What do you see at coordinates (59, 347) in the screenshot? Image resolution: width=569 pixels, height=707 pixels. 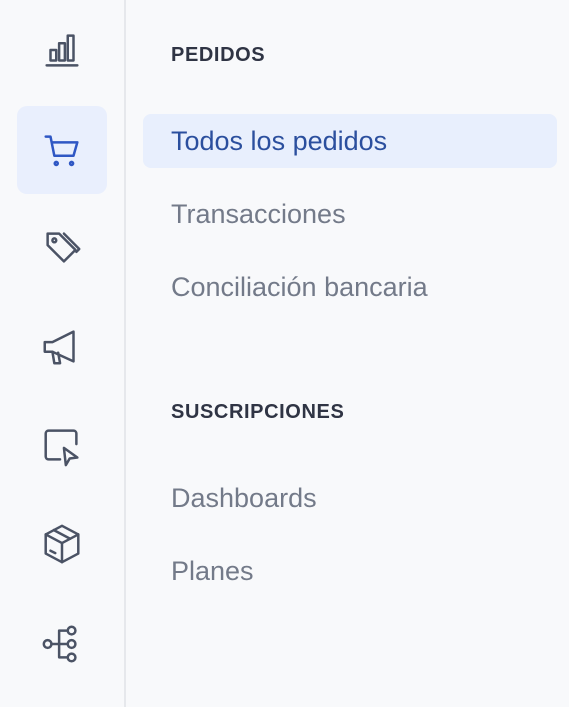 I see `megaphone-icon` at bounding box center [59, 347].